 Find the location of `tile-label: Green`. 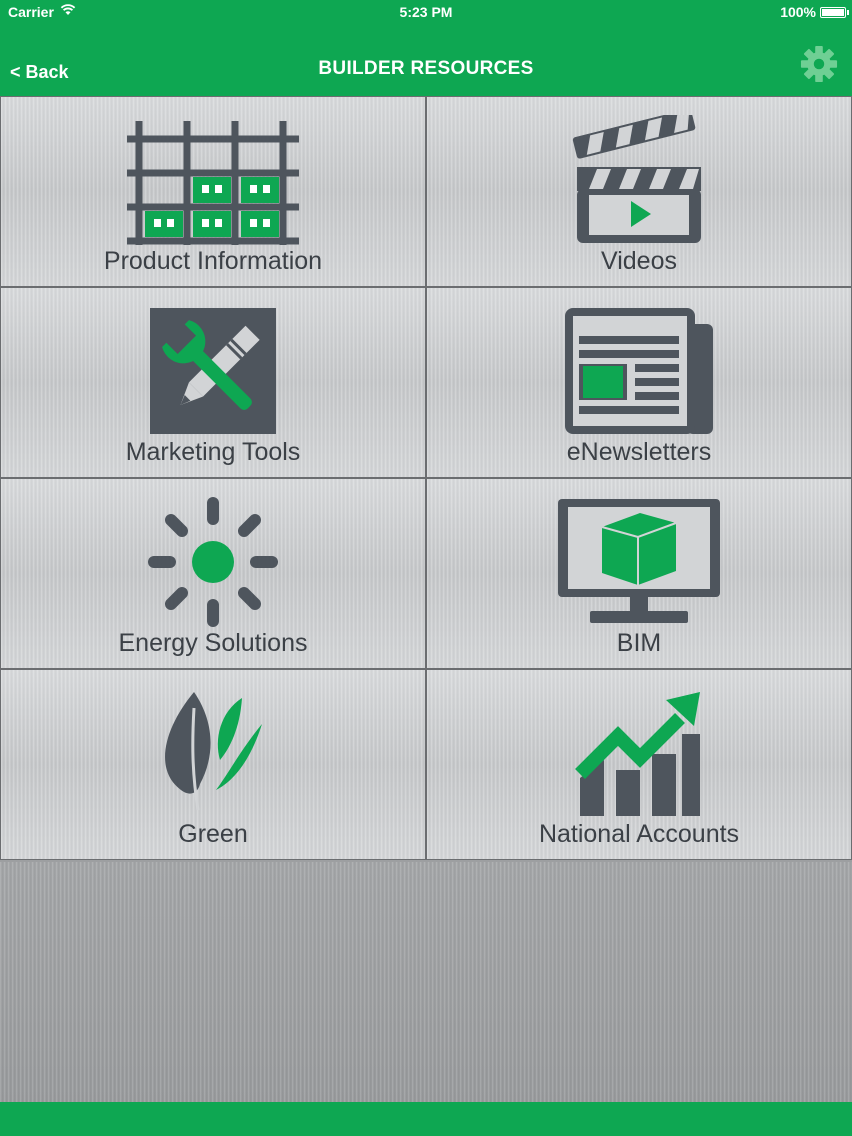

tile-label: Green is located at coordinates (213, 834).